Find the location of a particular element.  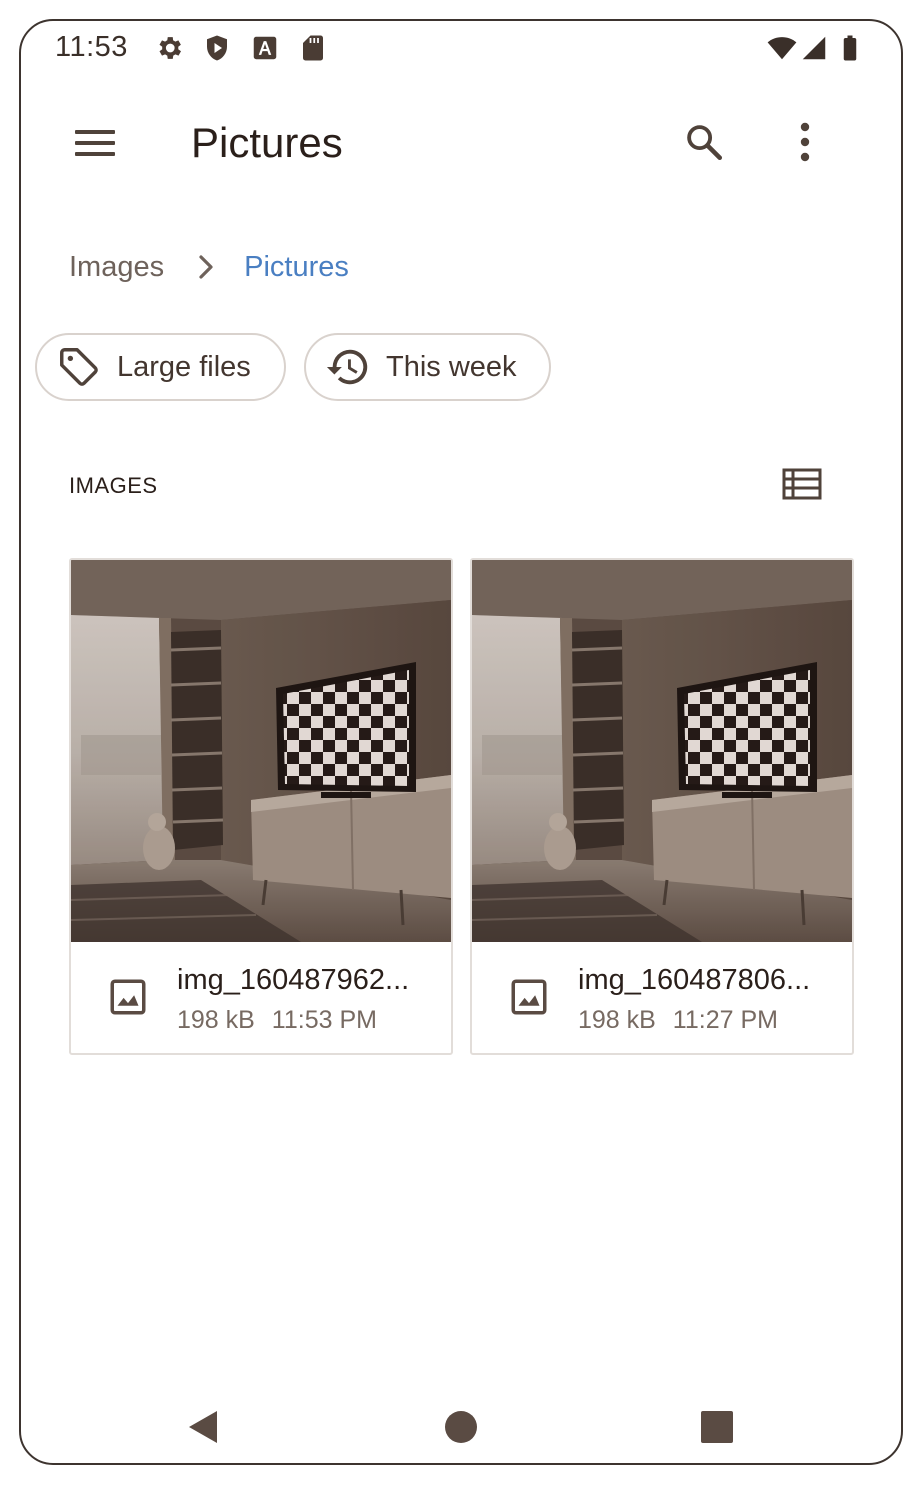

chip-this-week: This week is located at coordinates (427, 367).